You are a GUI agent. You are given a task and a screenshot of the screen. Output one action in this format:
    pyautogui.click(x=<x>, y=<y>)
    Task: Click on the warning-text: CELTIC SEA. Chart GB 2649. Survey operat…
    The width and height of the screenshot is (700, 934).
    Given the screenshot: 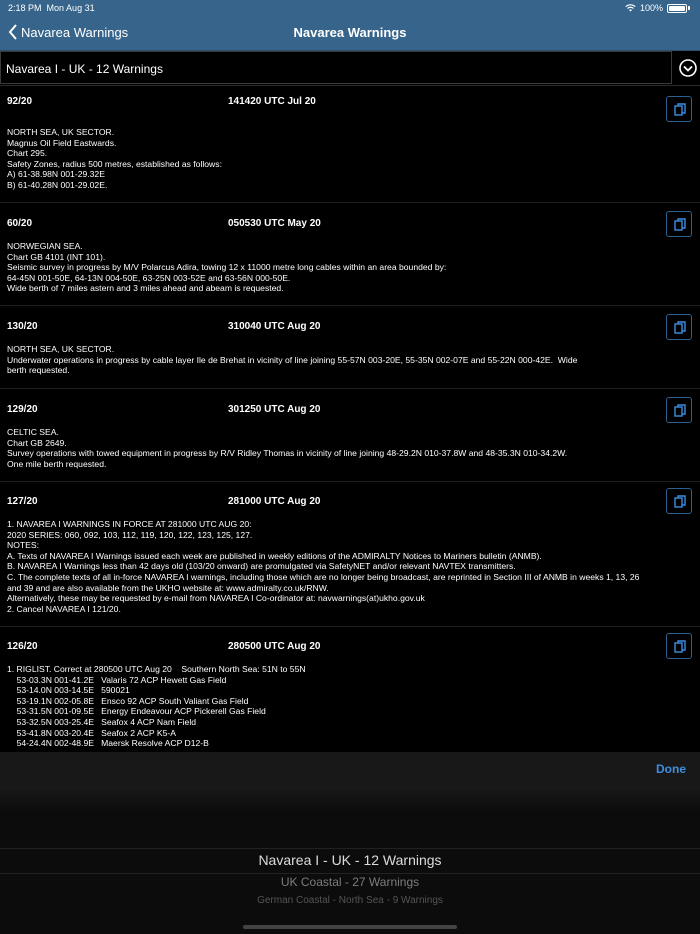 What is the action you would take?
    pyautogui.click(x=287, y=448)
    